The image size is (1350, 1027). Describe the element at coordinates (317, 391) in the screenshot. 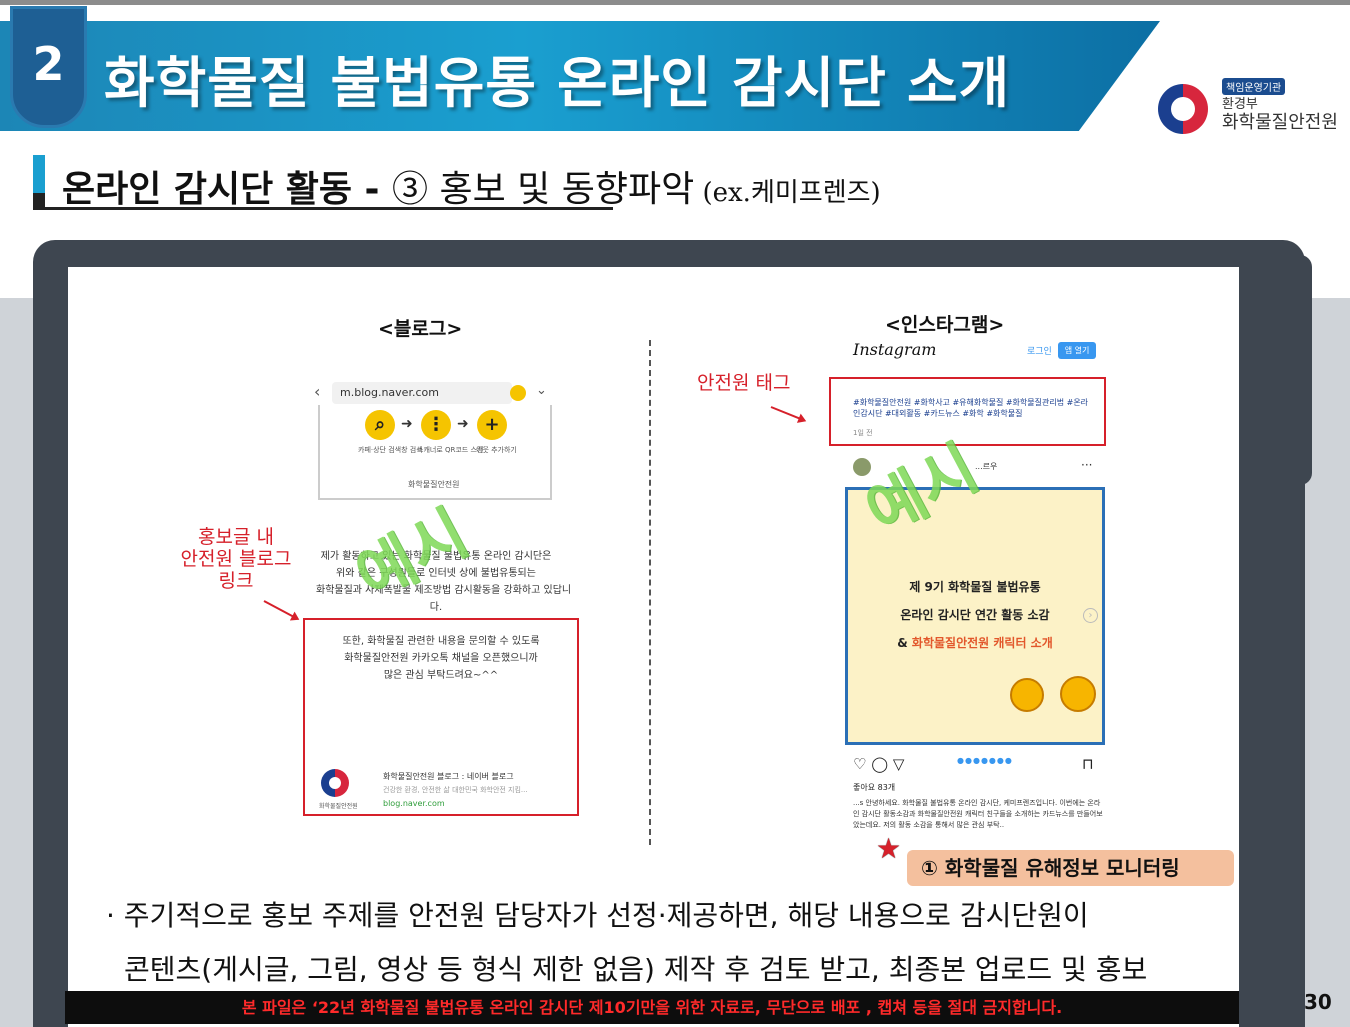

I see `back-chevron-icon: ‹` at that location.